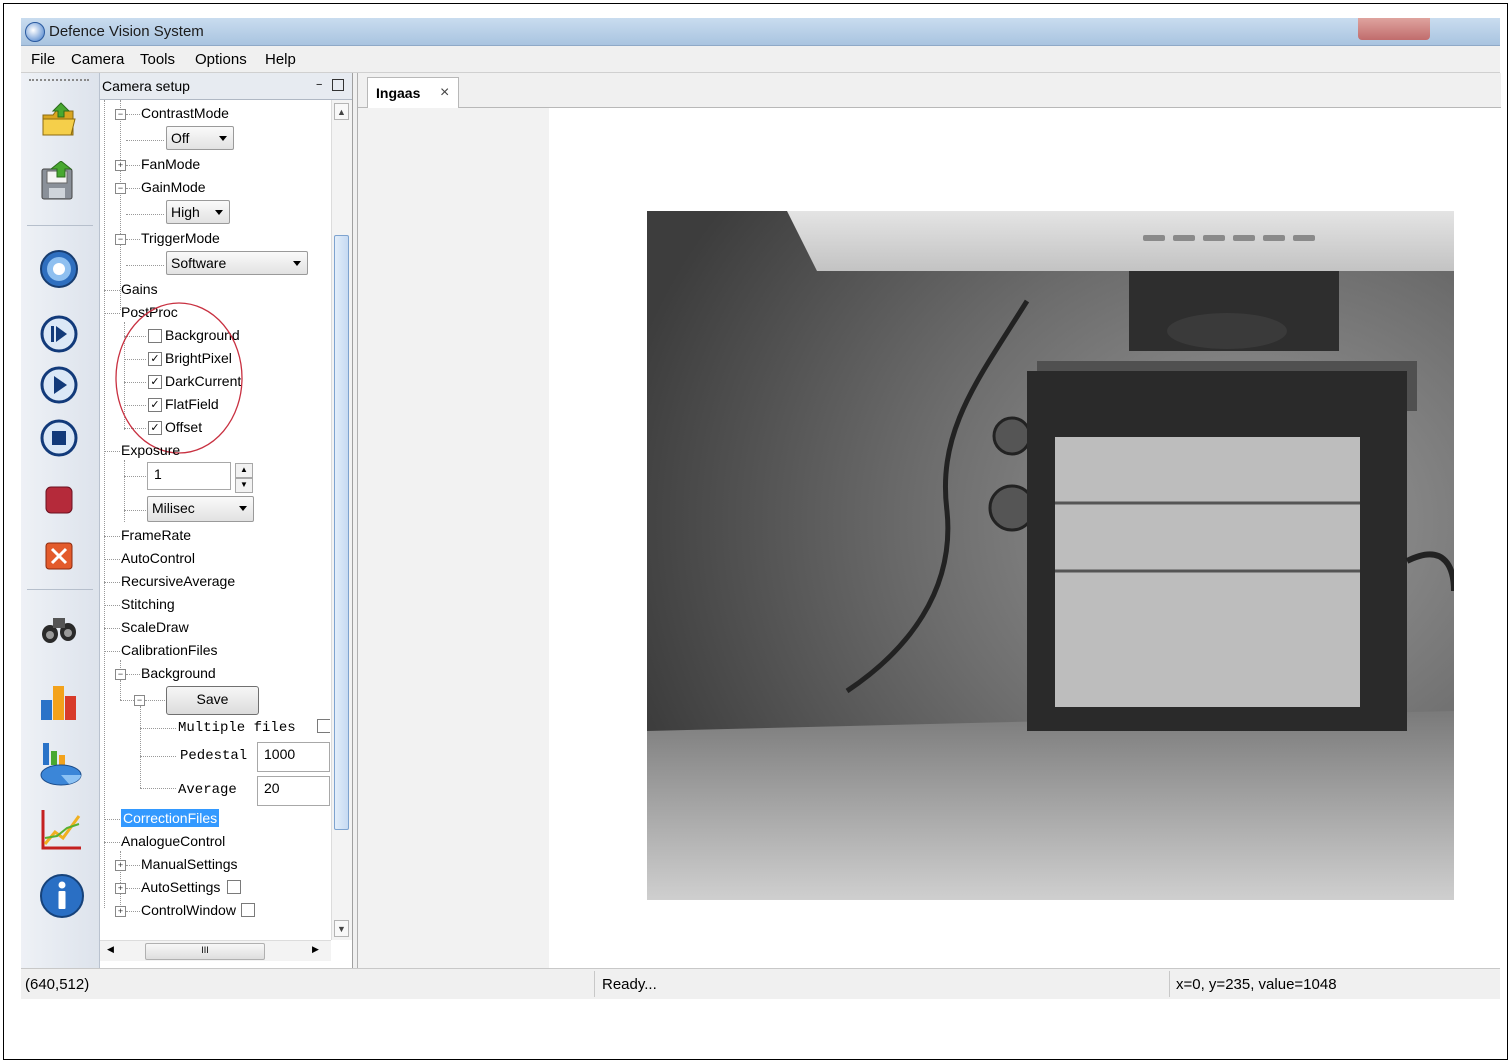 This screenshot has width=1511, height=1063. Describe the element at coordinates (59, 81) in the screenshot. I see `toolbar-grip` at that location.